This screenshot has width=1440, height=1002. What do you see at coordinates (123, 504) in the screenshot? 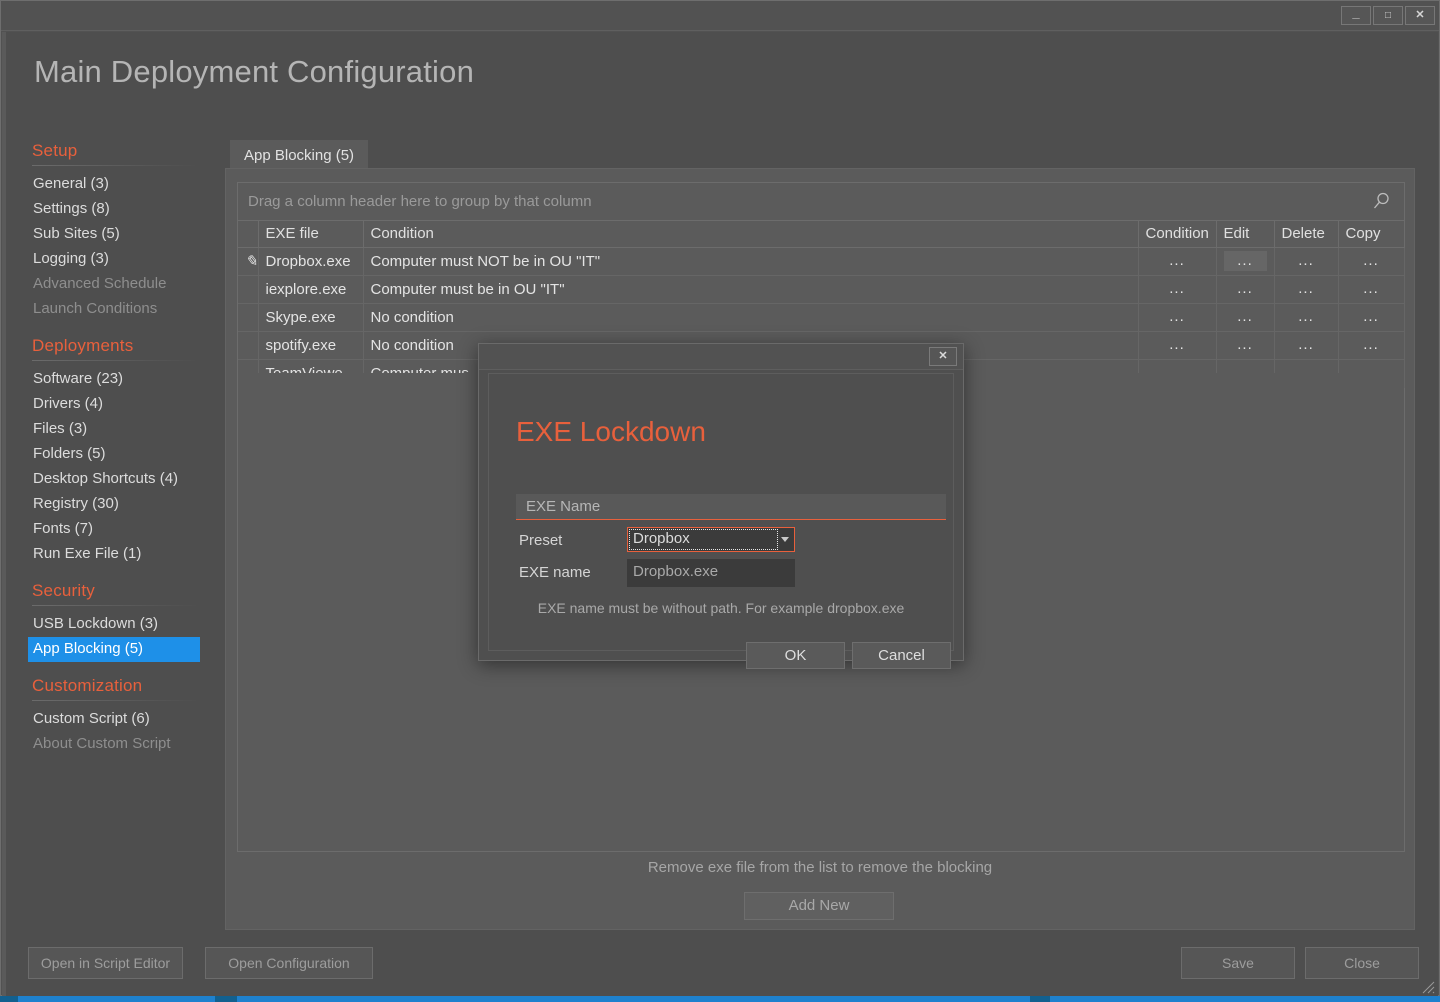
I see `sidebar-item-registry: Registry (30)` at bounding box center [123, 504].